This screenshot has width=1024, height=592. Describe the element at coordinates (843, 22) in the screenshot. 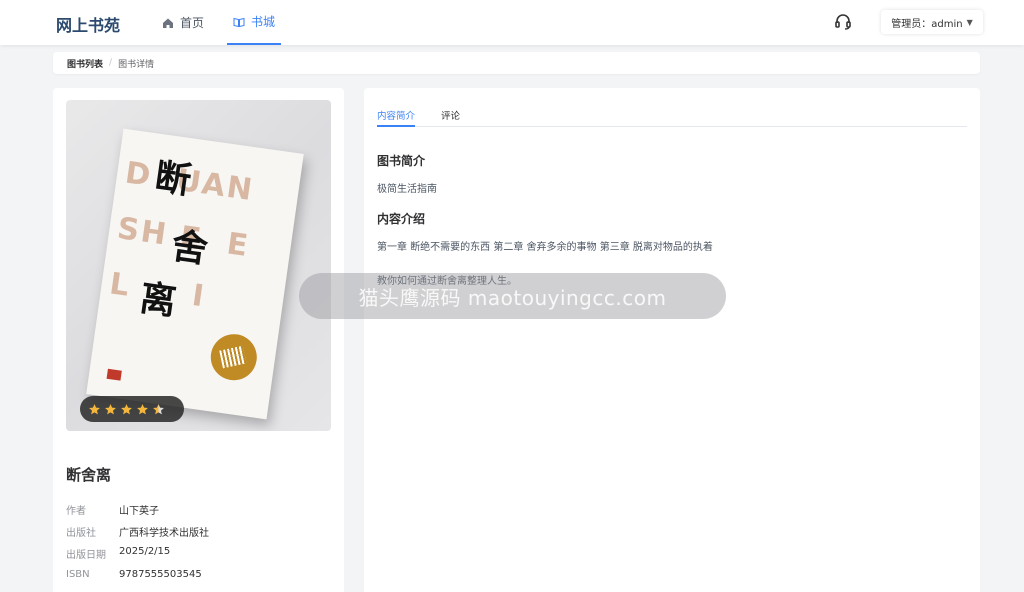

I see `headset-icon` at that location.